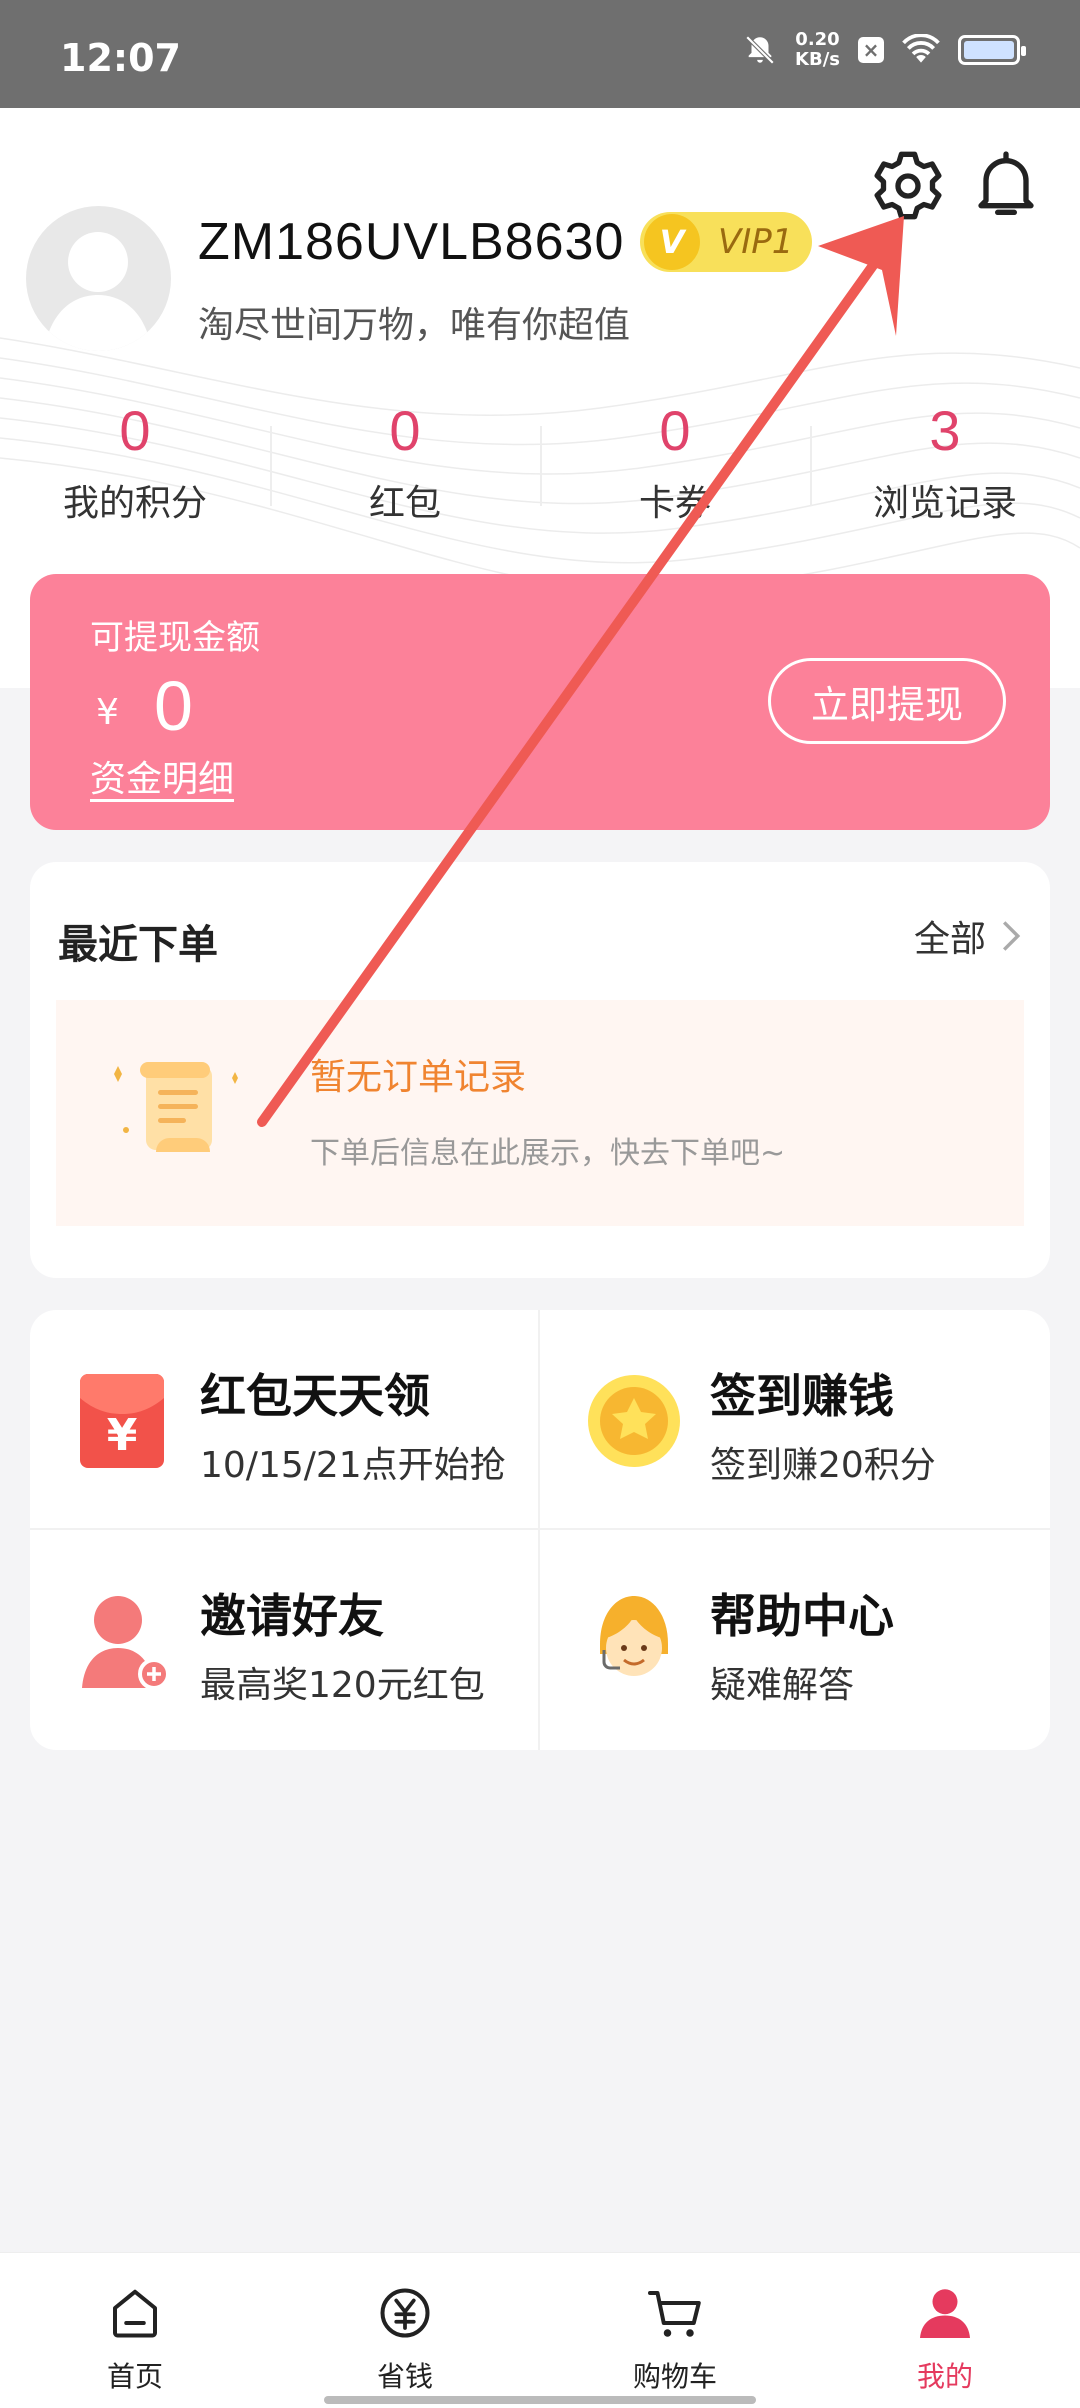 The image size is (1080, 2408). Describe the element at coordinates (405, 2313) in the screenshot. I see `yuan-coin-icon` at that location.